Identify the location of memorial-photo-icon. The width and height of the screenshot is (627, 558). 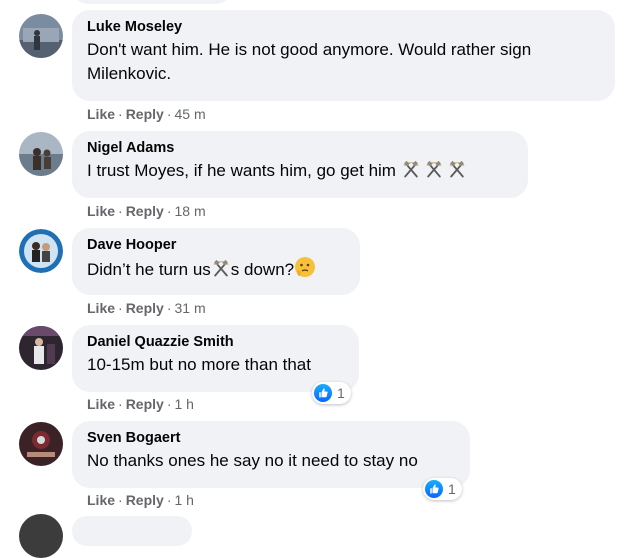
(41, 444).